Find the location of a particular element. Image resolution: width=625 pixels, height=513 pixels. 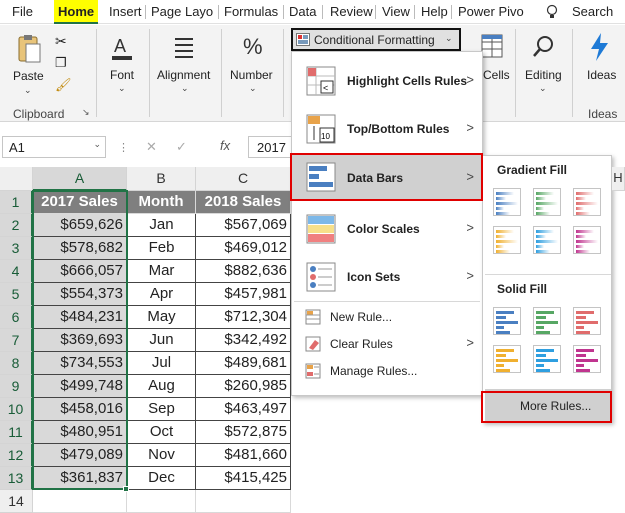

row-header: 10 is located at coordinates (16, 409).